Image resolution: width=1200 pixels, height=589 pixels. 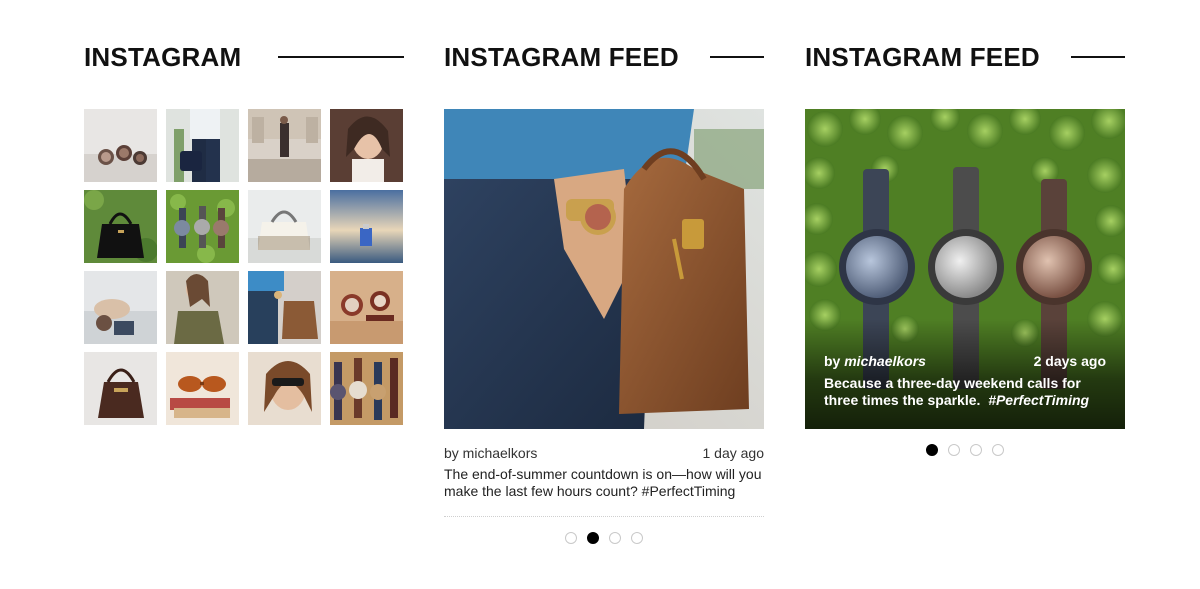 What do you see at coordinates (965, 361) in the screenshot?
I see `post-meta: by michaelkors 2 days ago` at bounding box center [965, 361].